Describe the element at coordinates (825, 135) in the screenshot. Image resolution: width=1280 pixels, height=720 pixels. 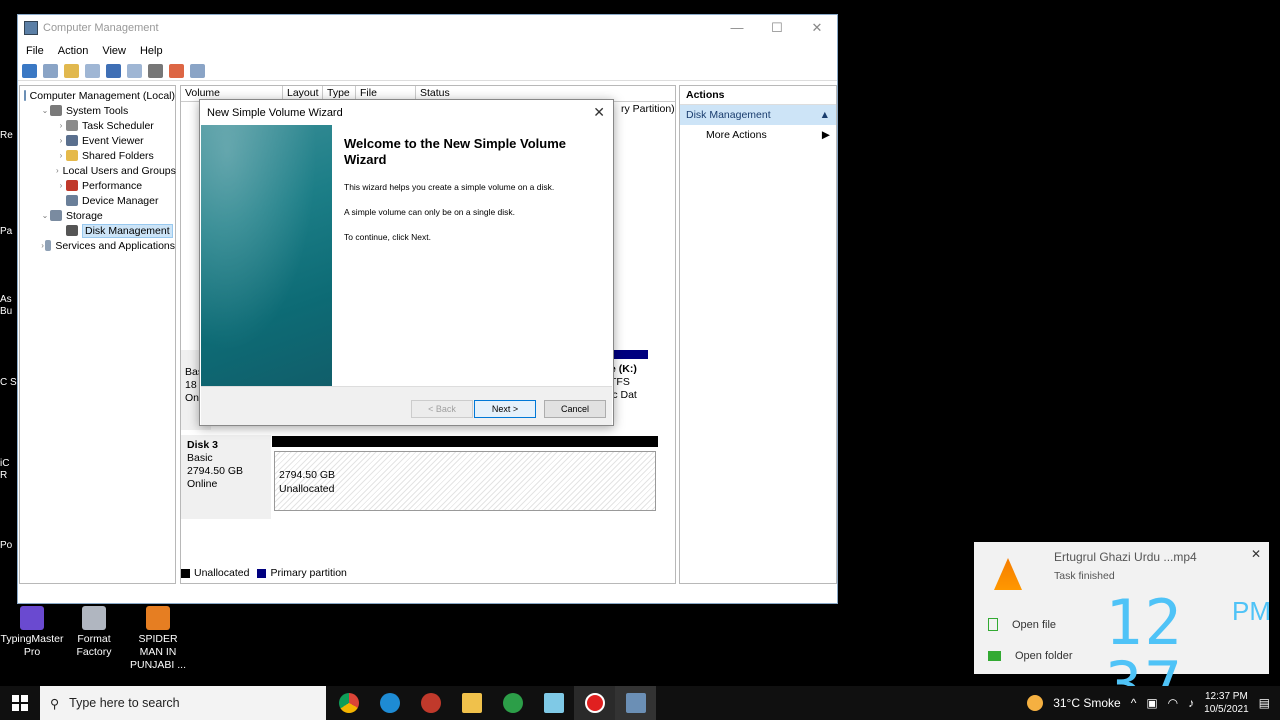
I see `submenu-arrow-icon: ▶` at that location.